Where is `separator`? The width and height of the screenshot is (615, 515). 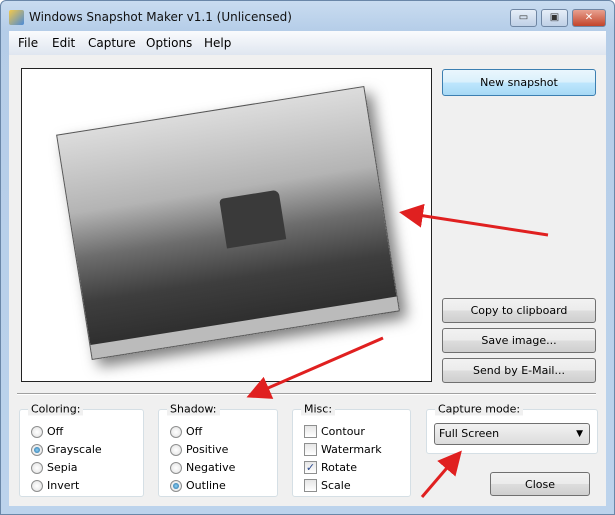
separator is located at coordinates (306, 394).